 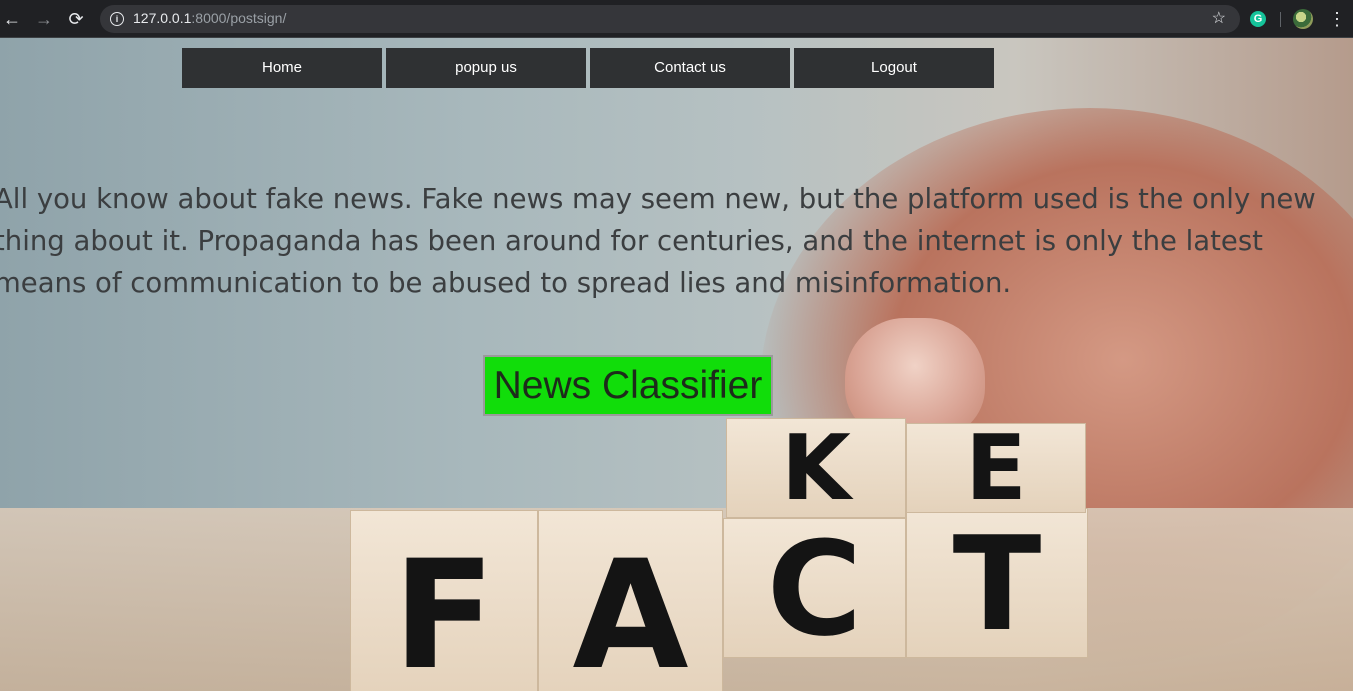 What do you see at coordinates (1303, 19) in the screenshot?
I see `profile-avatar` at bounding box center [1303, 19].